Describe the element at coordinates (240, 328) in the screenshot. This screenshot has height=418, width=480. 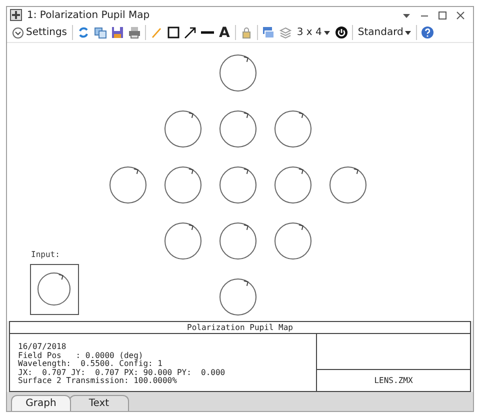
I see `info-title: Polarization Pupil Map` at that location.